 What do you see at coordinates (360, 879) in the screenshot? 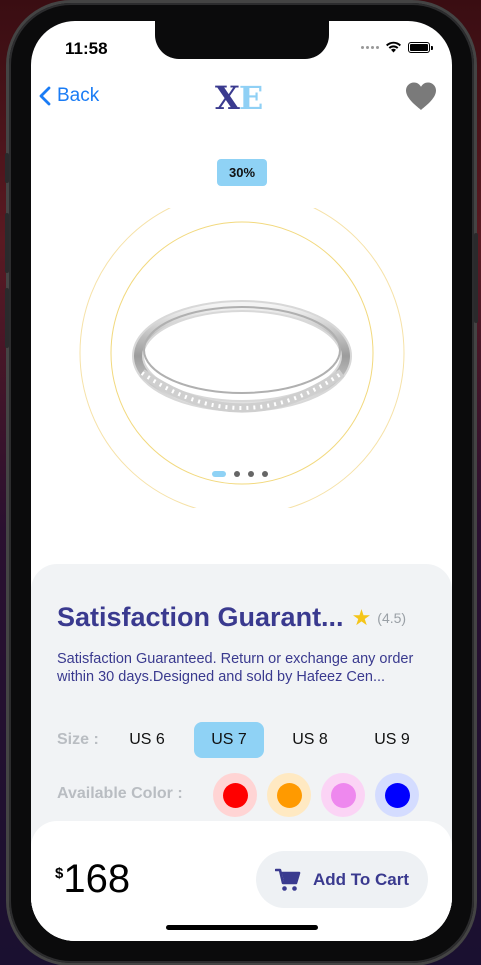
I see `add-to-cart-label: Add To Cart` at bounding box center [360, 879].